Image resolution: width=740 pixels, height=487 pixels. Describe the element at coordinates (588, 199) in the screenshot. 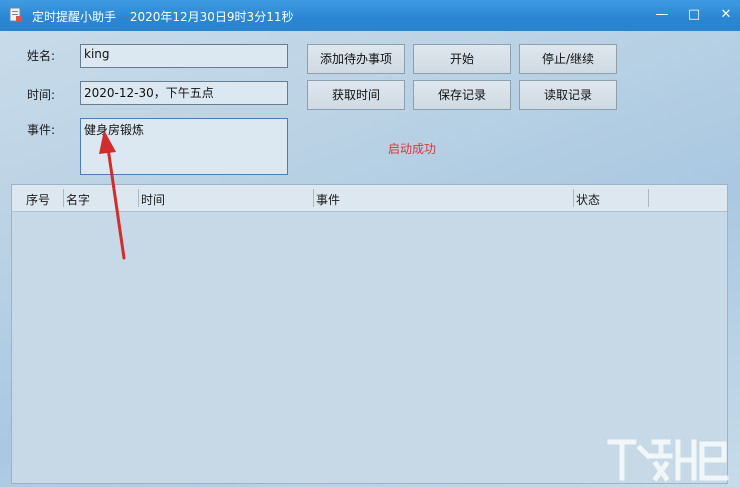

I see `column-header-status: 状态` at that location.